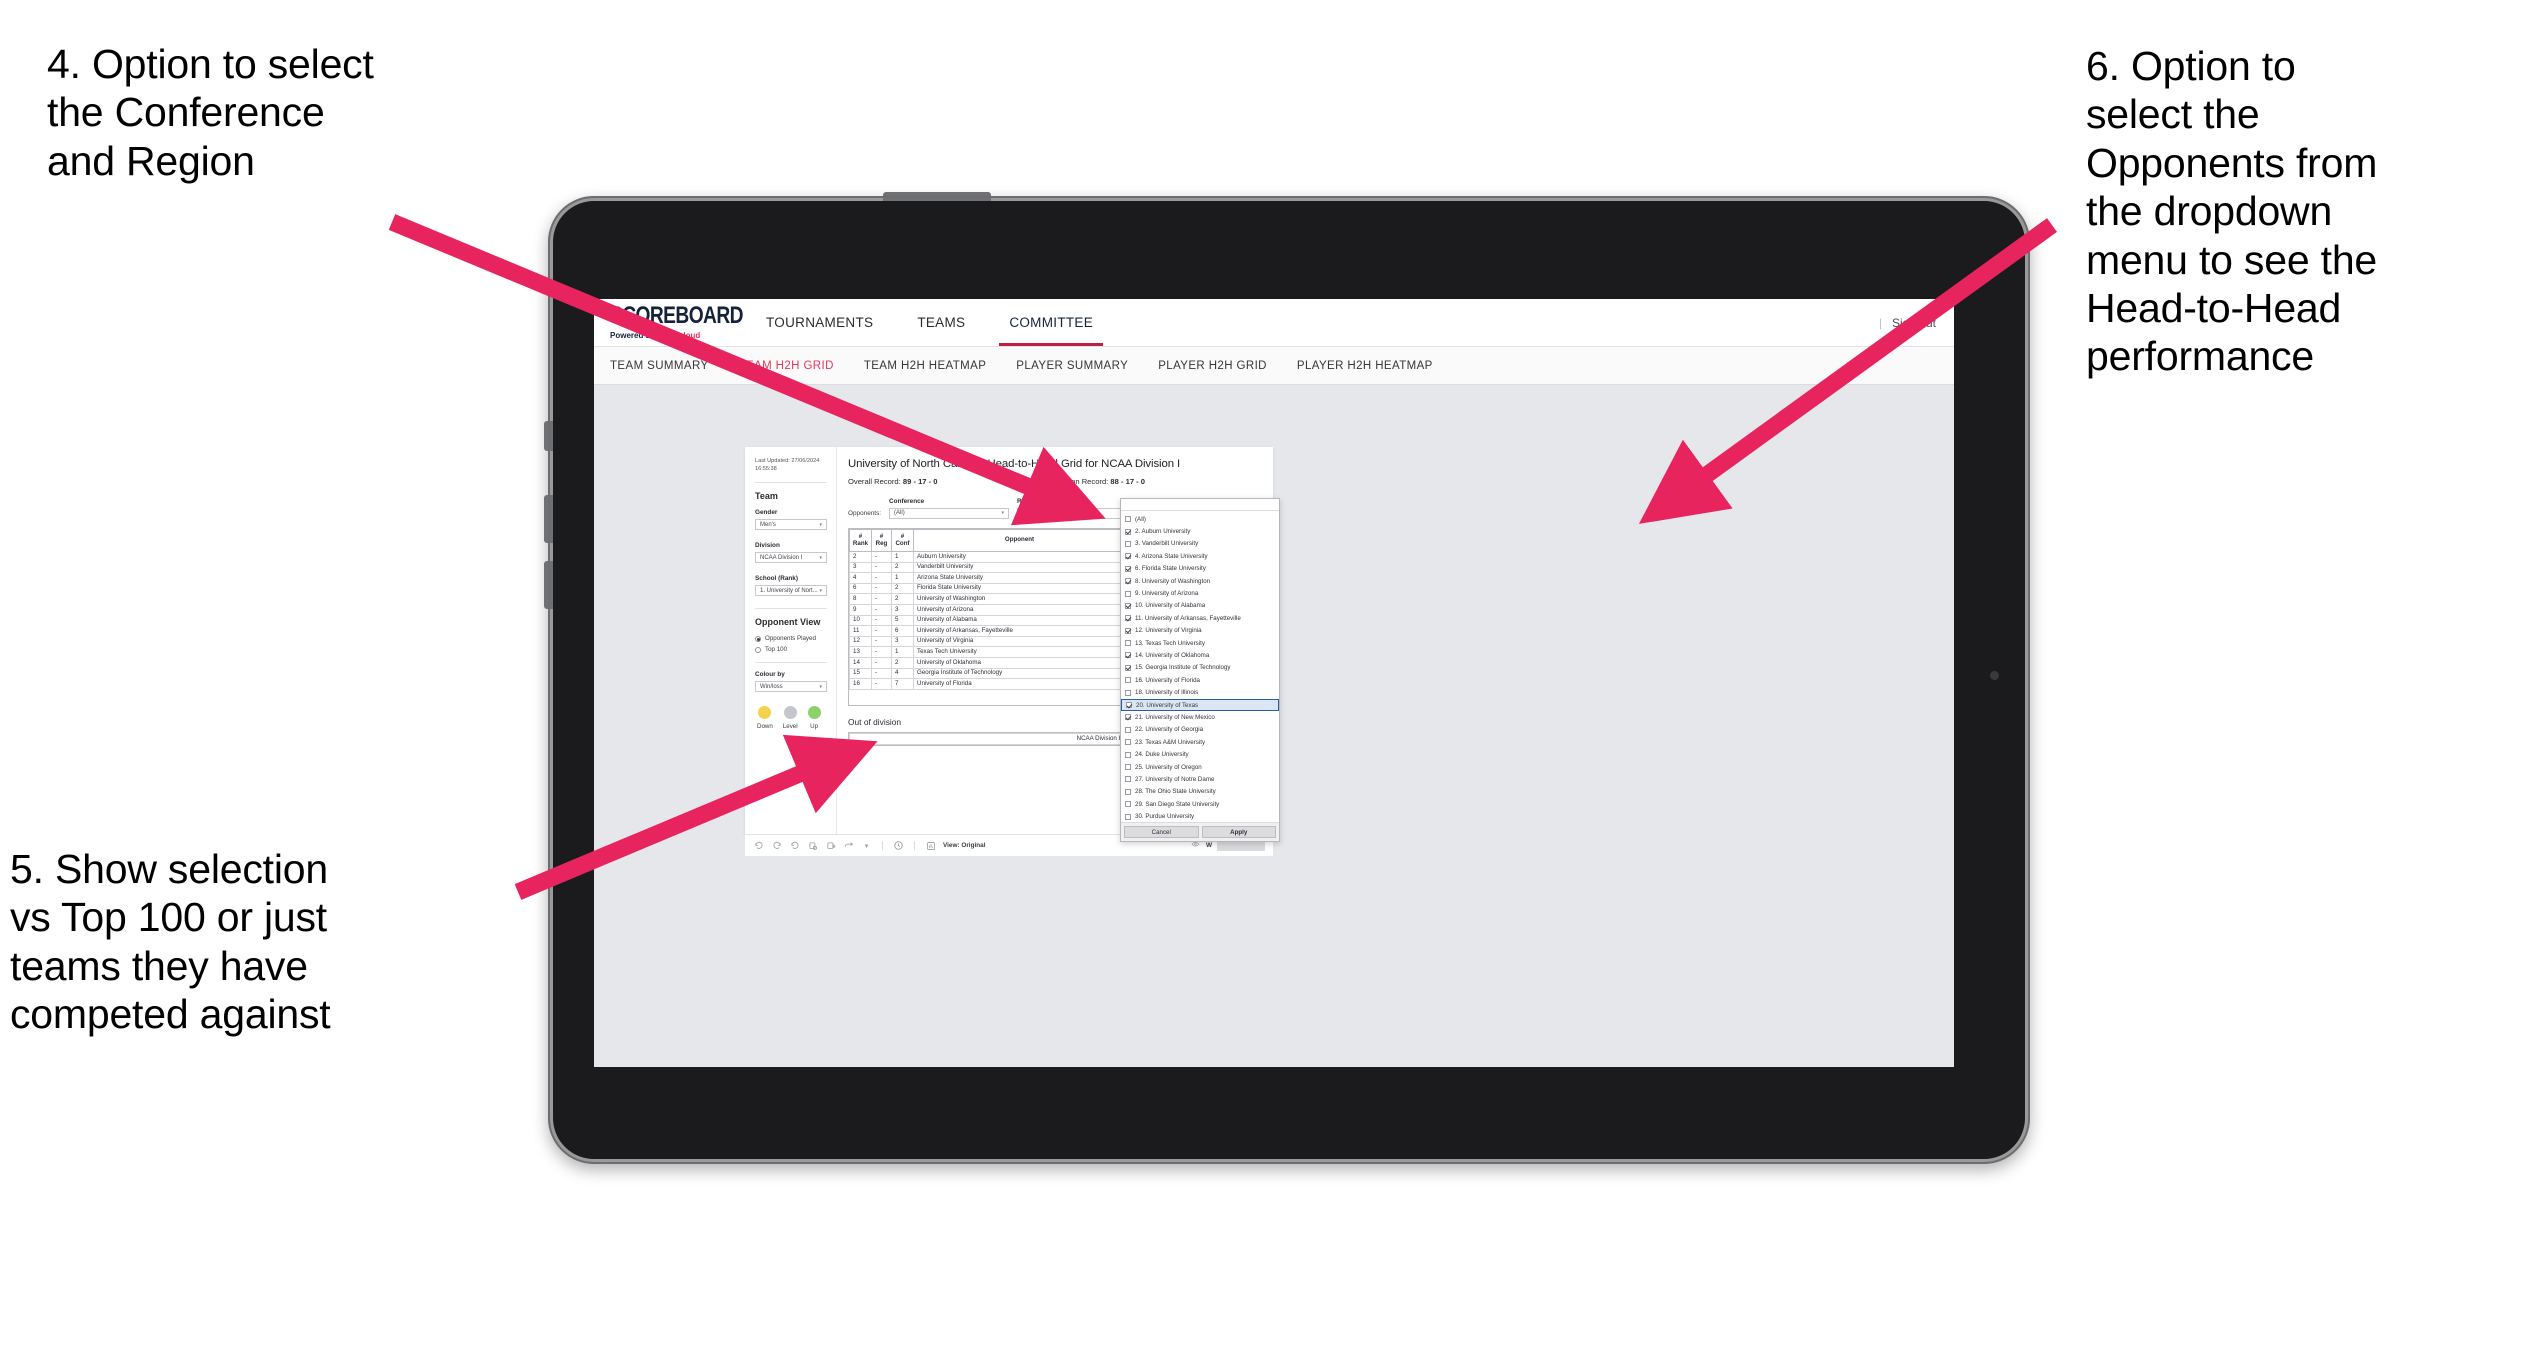  I want to click on opponent-dropdown-item: 15. Georgia Institute of Technology, so click(1200, 668).